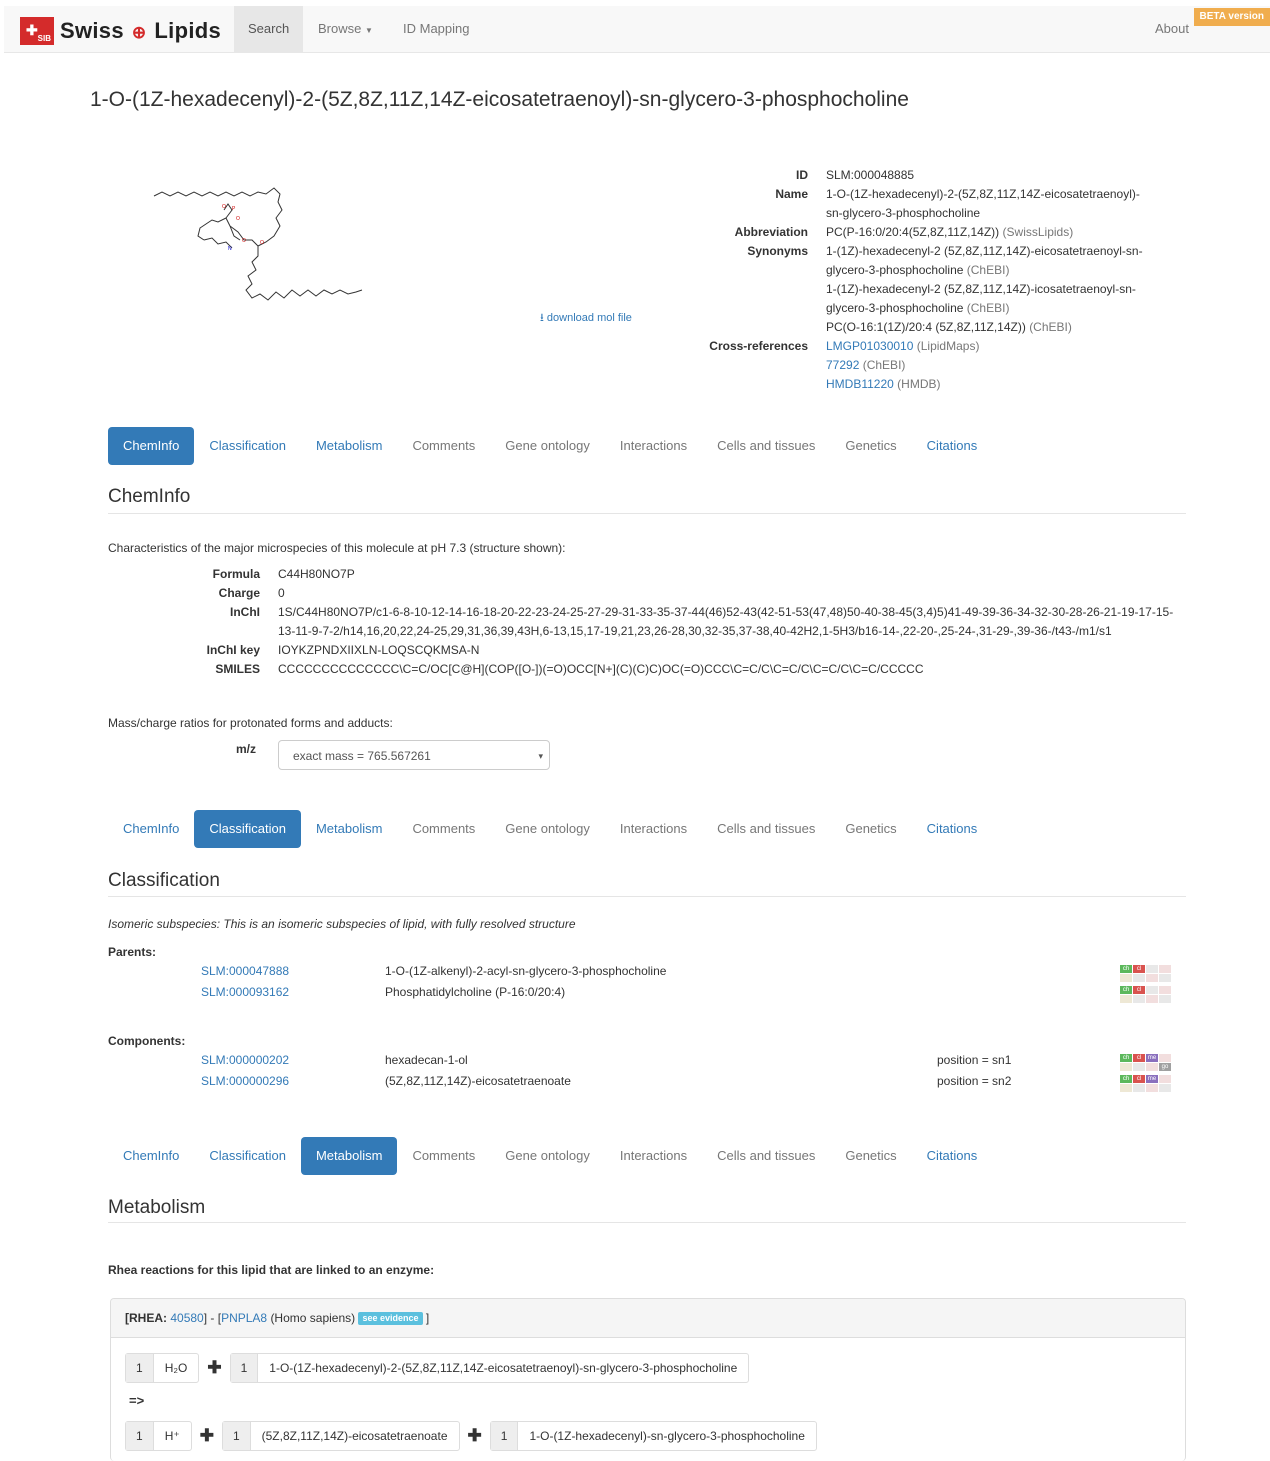 The height and width of the screenshot is (1461, 1270). I want to click on reaction-arrow: =>, so click(137, 1400).